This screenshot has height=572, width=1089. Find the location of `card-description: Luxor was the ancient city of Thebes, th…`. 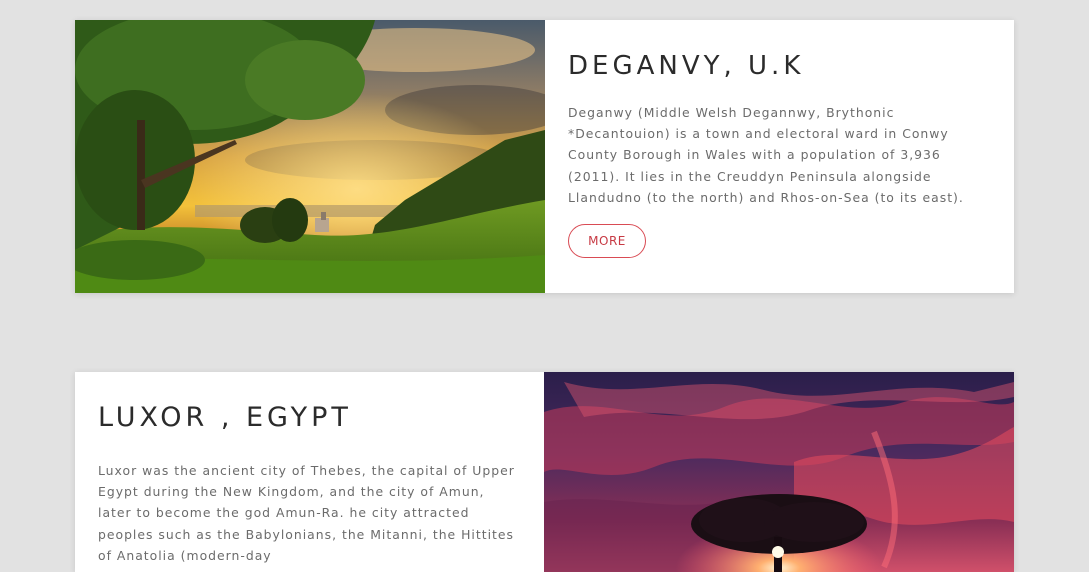

card-description: Luxor was the ancient city of Thebes, th… is located at coordinates (306, 513).